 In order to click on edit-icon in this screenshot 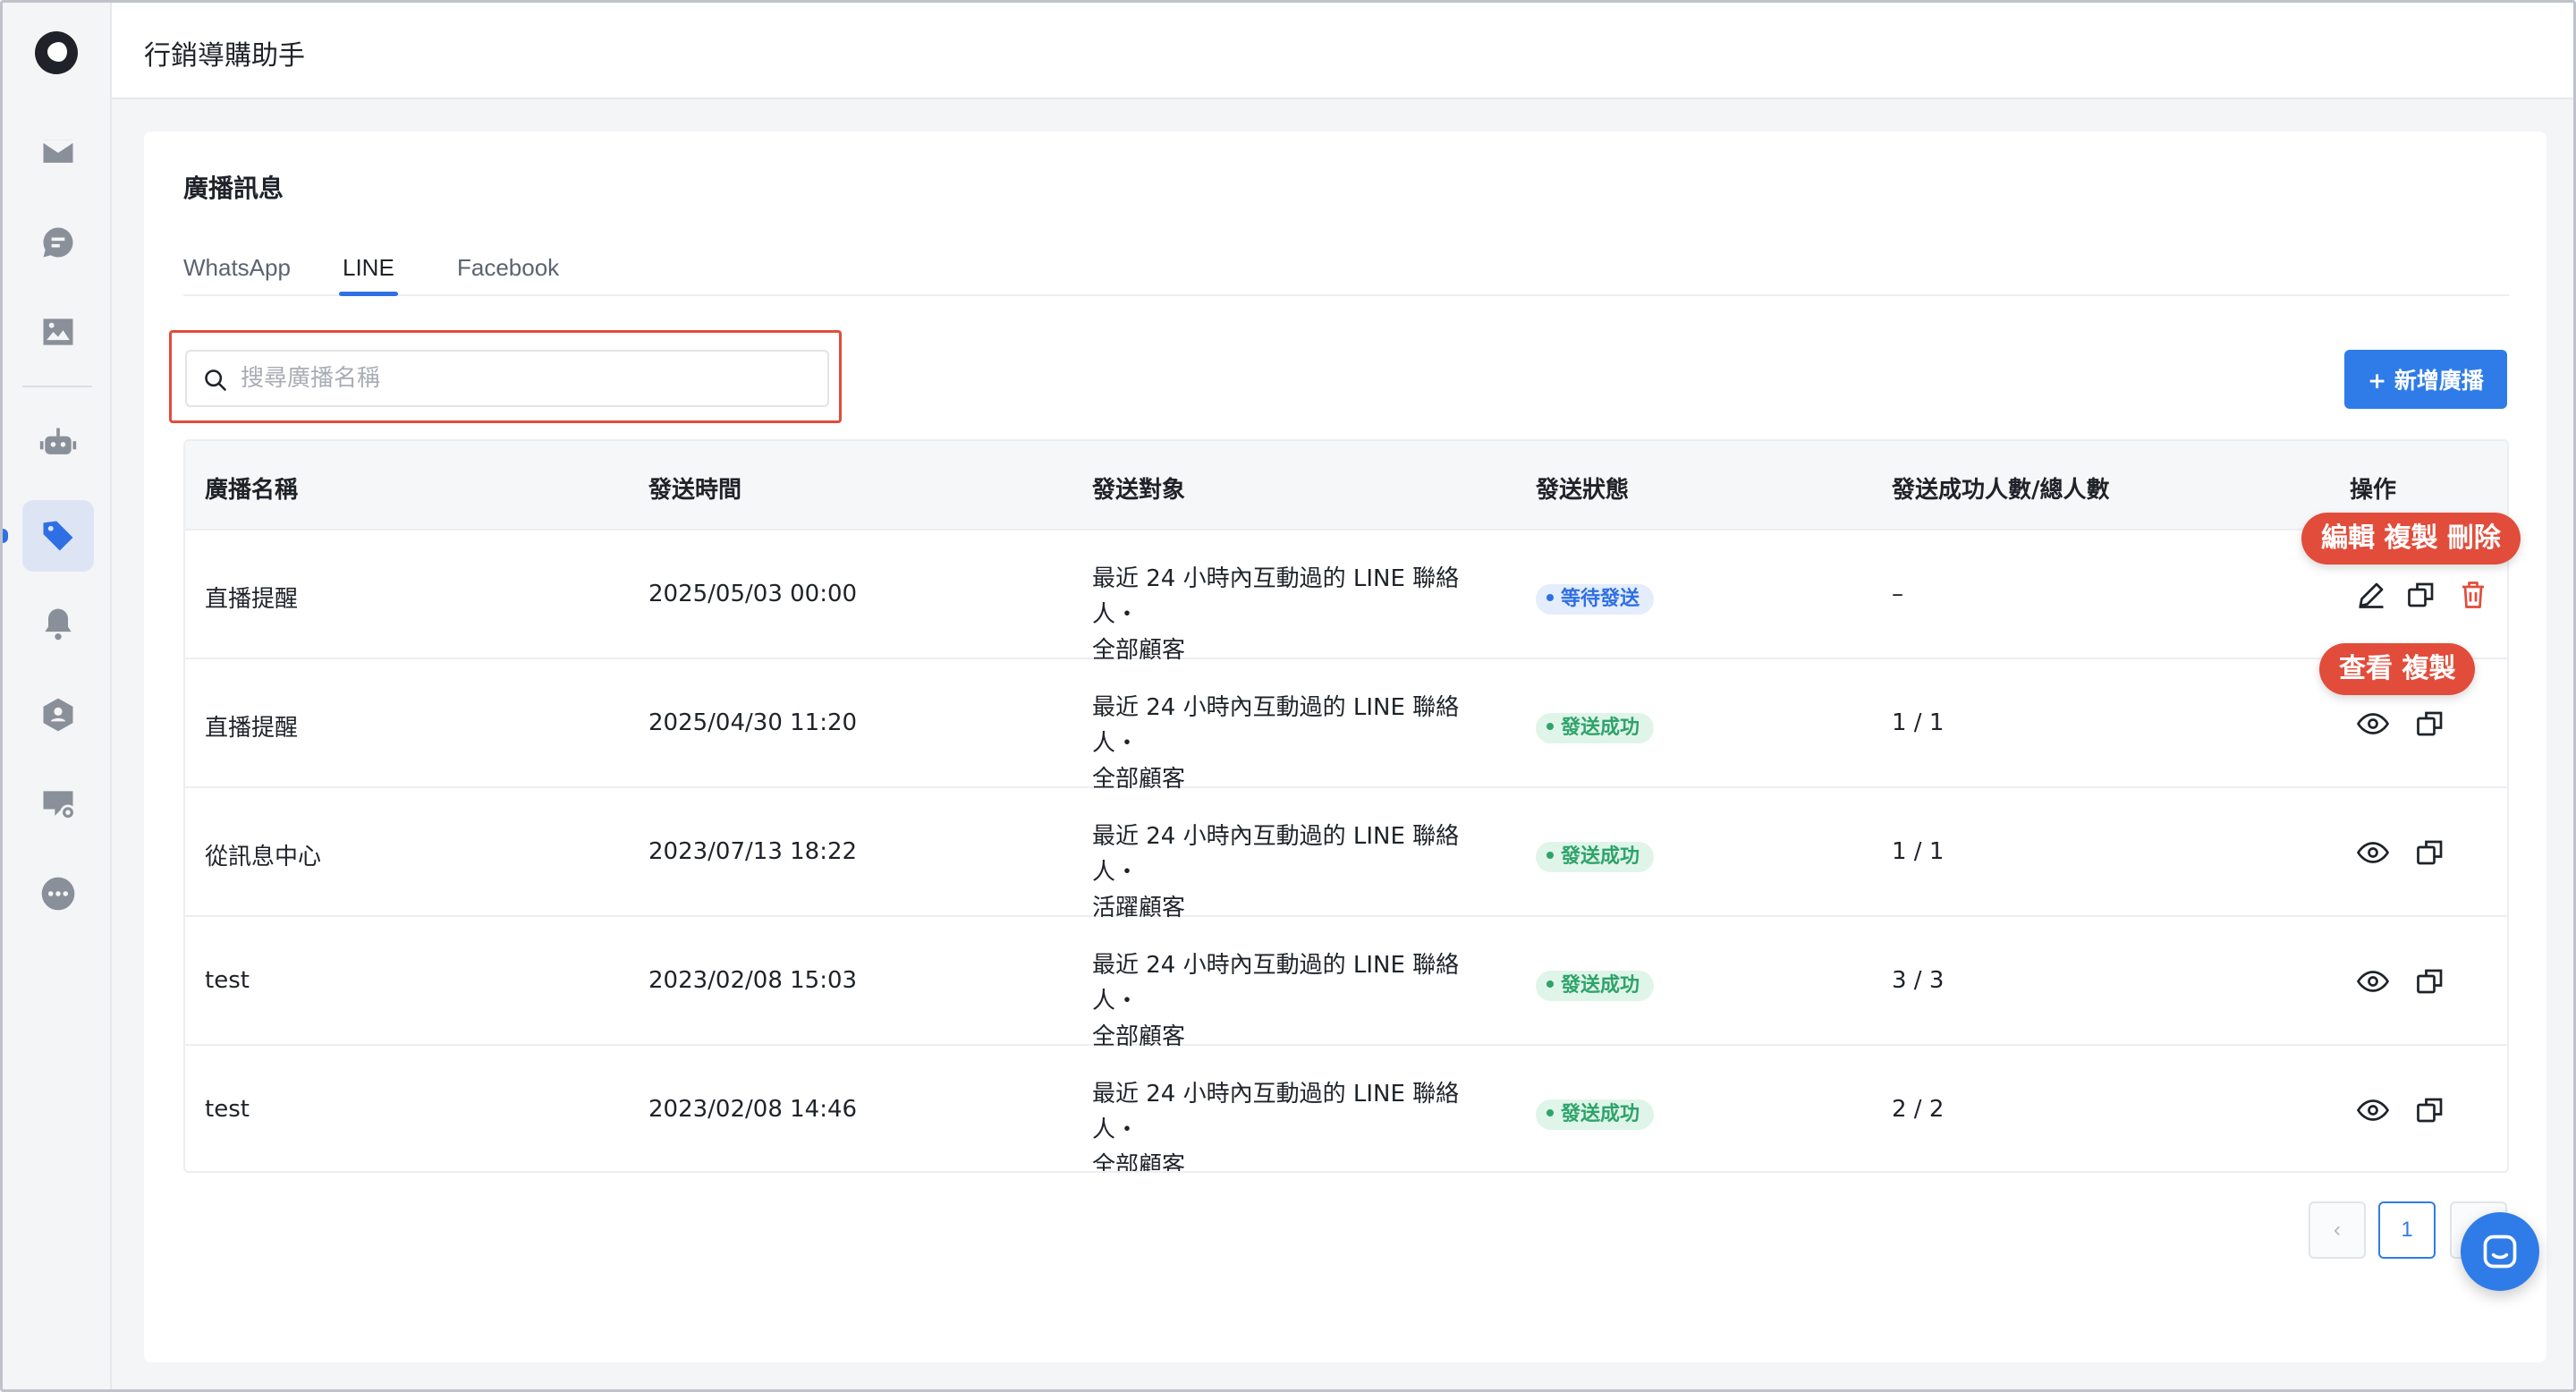, I will do `click(2371, 595)`.